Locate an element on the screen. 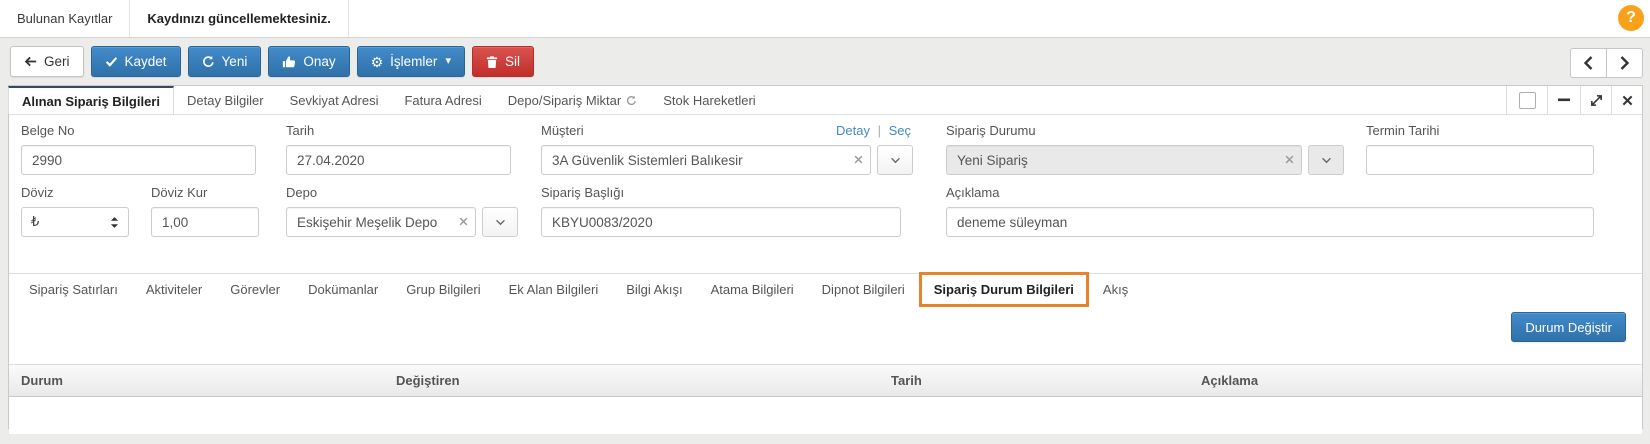  tab-updating-record: Kaydınızı güncellemektesiniz. is located at coordinates (239, 18).